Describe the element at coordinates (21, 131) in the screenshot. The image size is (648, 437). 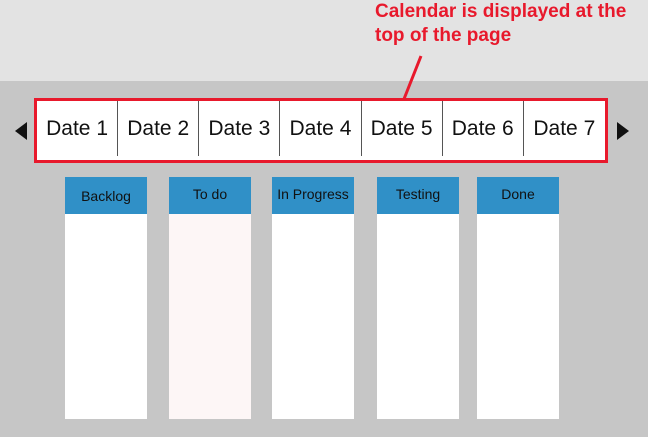
I see `triangle-left-icon` at that location.